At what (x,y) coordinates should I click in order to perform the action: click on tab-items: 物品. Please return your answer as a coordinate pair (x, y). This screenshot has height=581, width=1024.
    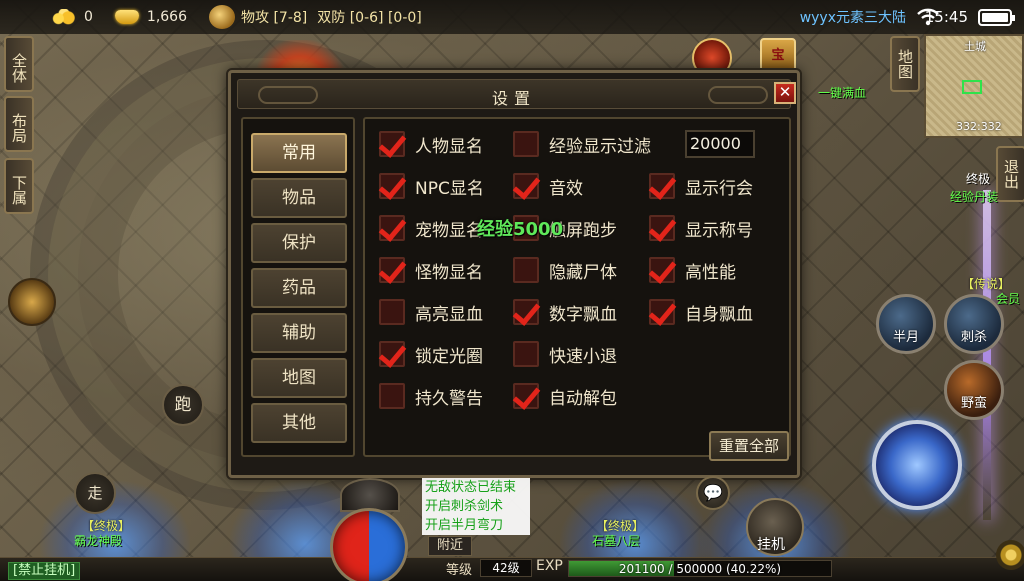
    Looking at the image, I should click on (299, 198).